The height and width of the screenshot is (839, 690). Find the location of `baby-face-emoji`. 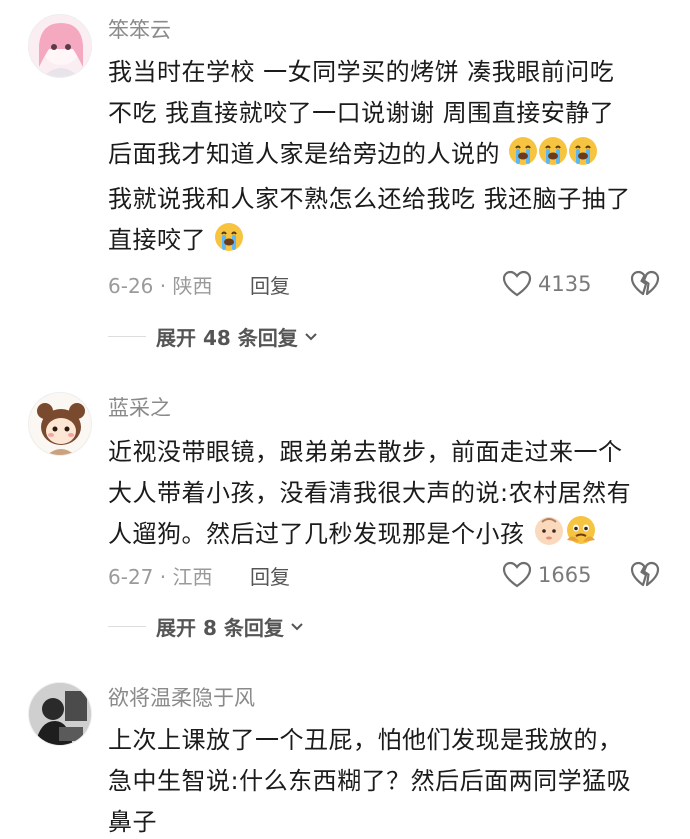

baby-face-emoji is located at coordinates (549, 536).